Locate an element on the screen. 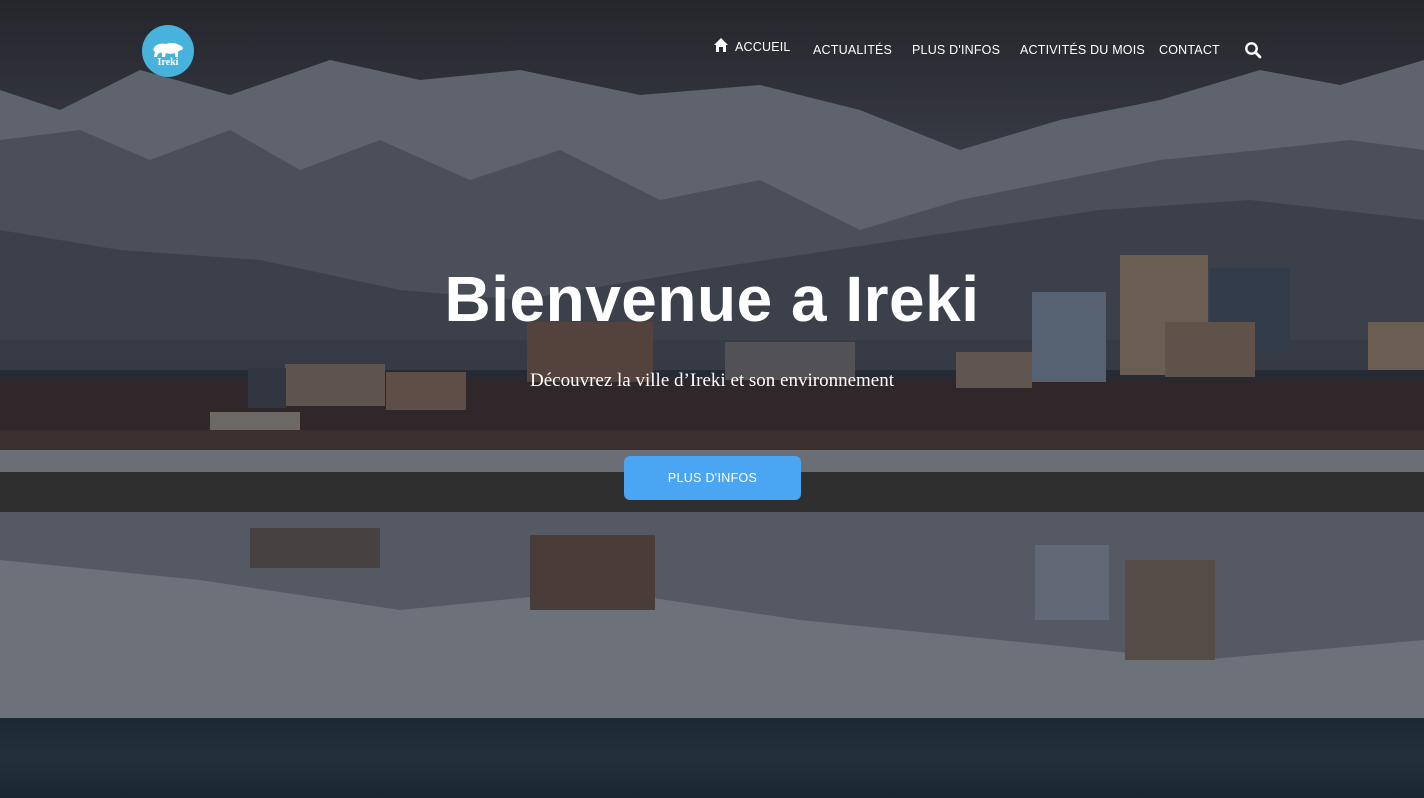 The height and width of the screenshot is (798, 1424). search-icon is located at coordinates (1253, 50).